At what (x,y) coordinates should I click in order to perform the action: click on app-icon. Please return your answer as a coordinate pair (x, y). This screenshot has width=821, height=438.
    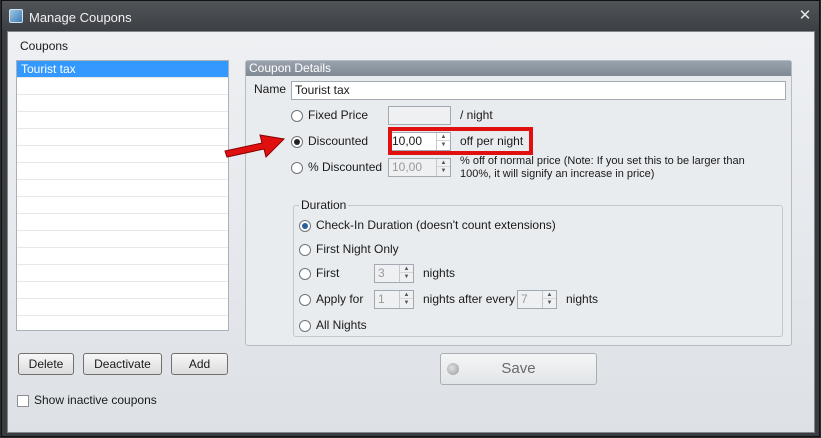
    Looking at the image, I should click on (16, 16).